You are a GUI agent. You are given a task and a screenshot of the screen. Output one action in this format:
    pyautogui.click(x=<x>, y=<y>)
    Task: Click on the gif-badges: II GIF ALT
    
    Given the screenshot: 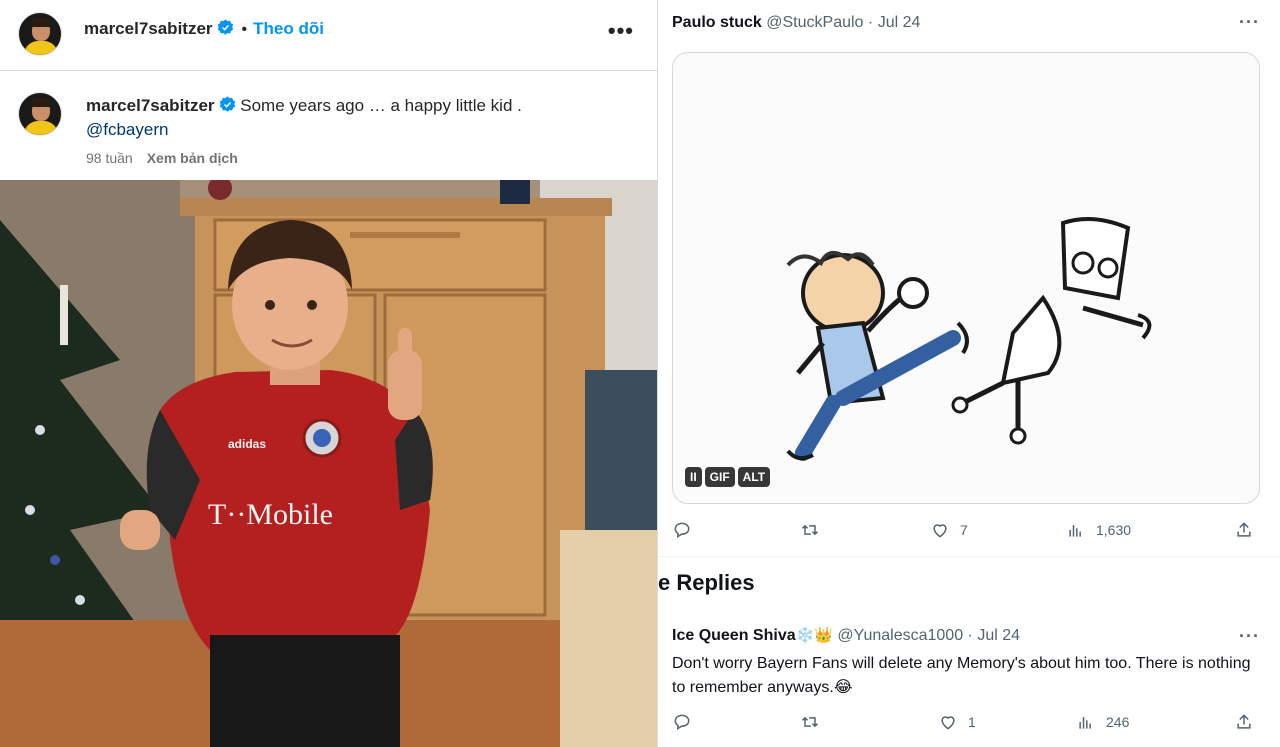 What is the action you would take?
    pyautogui.click(x=728, y=477)
    